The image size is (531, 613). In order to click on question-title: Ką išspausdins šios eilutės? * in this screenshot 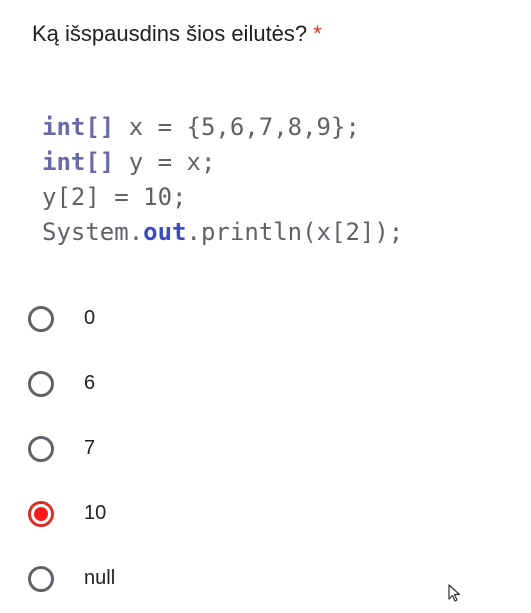, I will do `click(177, 34)`.